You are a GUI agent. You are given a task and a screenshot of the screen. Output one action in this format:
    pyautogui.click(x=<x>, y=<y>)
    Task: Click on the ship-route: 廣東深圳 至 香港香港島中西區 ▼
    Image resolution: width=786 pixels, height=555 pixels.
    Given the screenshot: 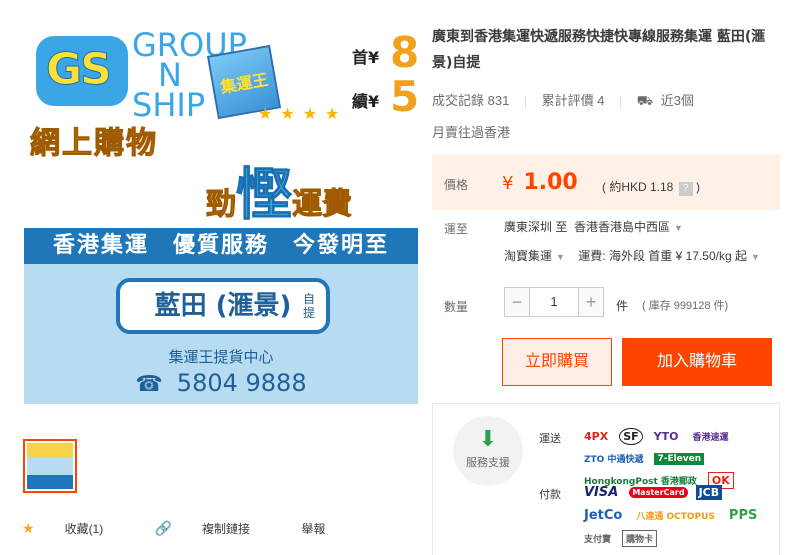 What is the action you would take?
    pyautogui.click(x=593, y=226)
    